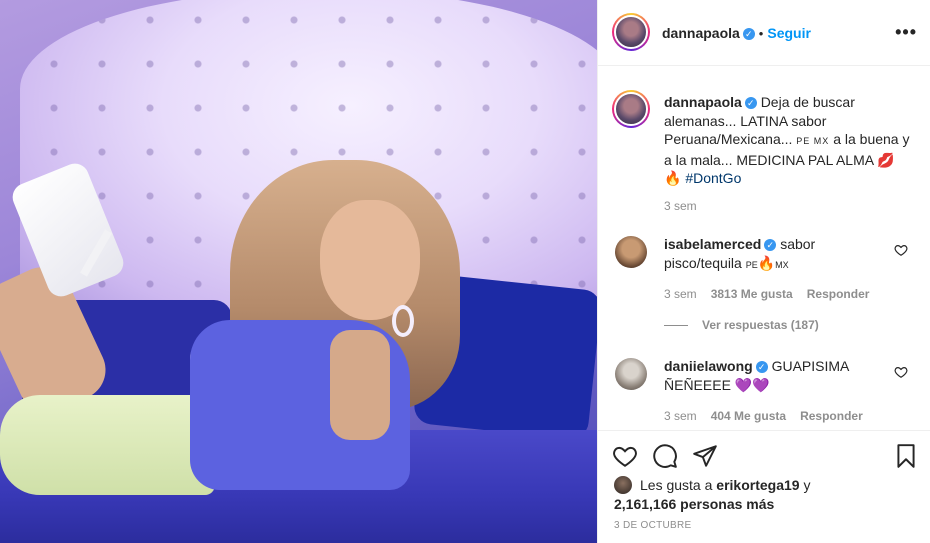  Describe the element at coordinates (680, 206) in the screenshot. I see `caption-time: 3 sem` at that location.